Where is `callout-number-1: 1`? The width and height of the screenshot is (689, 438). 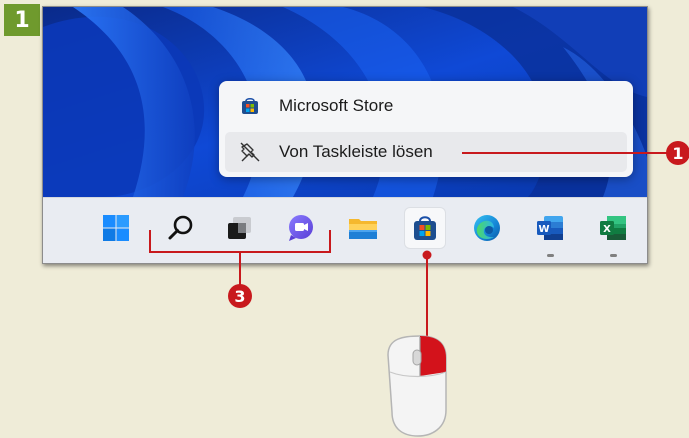
callout-number-1: 1 is located at coordinates (677, 153).